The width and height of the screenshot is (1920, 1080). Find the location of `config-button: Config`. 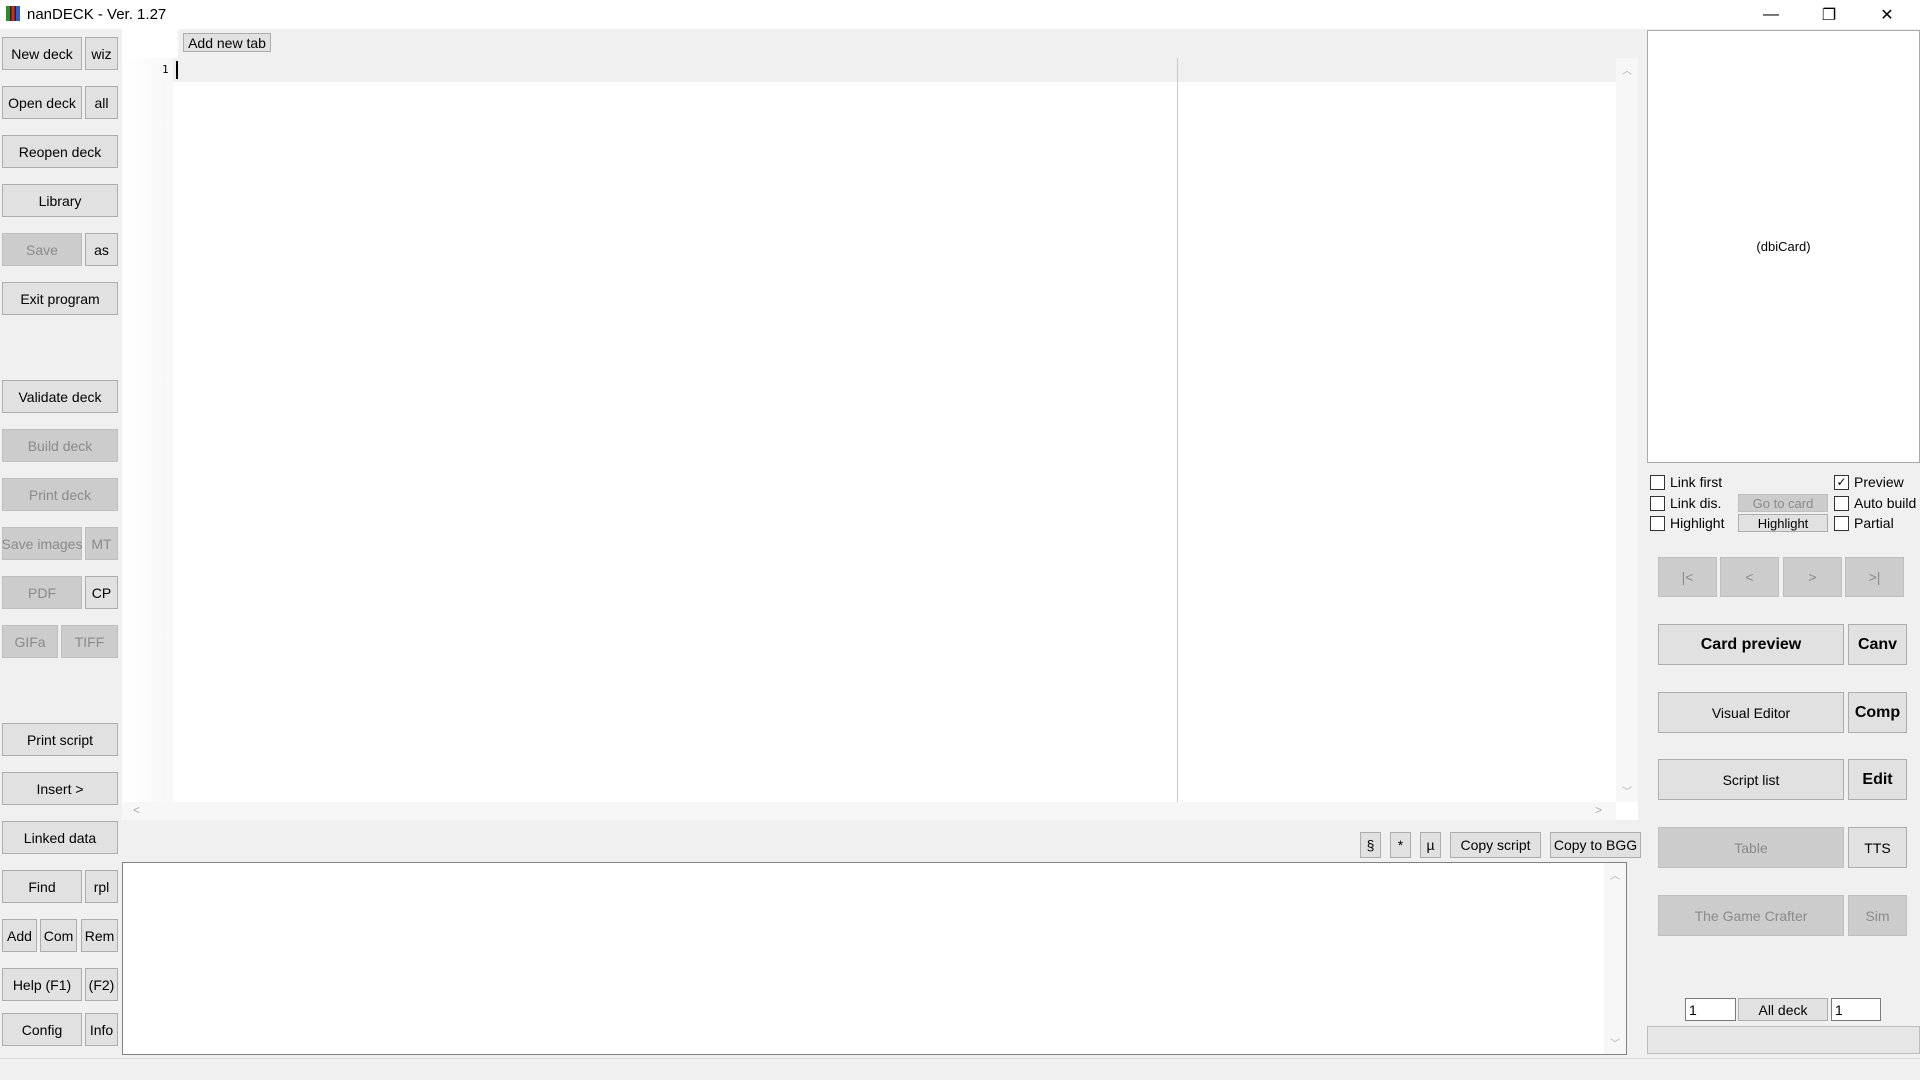

config-button: Config is located at coordinates (42, 1029).